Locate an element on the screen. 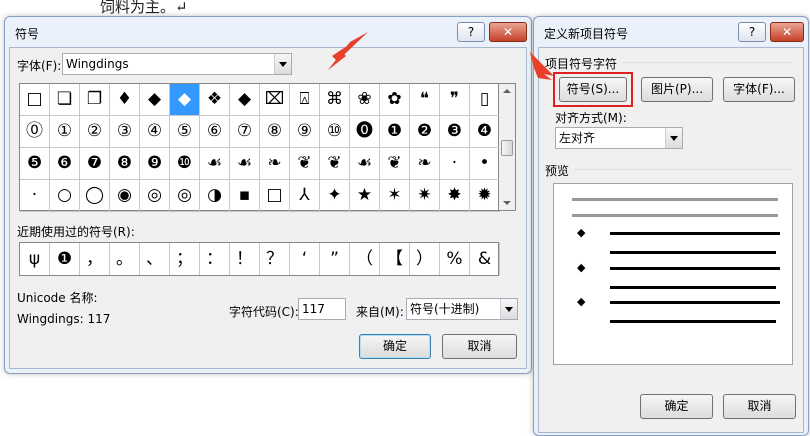  scroll-thumb is located at coordinates (507, 148).